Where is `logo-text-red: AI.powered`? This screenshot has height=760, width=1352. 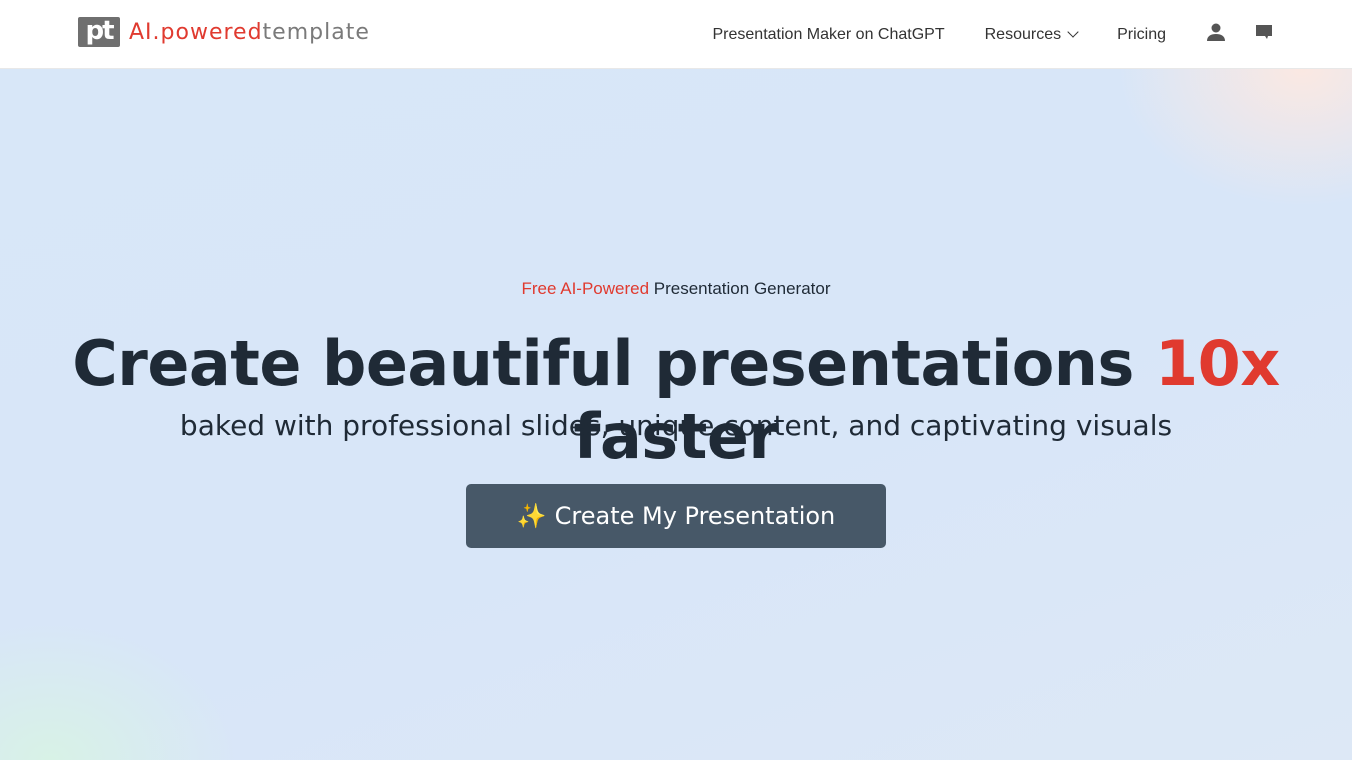
logo-text-red: AI.powered is located at coordinates (196, 32).